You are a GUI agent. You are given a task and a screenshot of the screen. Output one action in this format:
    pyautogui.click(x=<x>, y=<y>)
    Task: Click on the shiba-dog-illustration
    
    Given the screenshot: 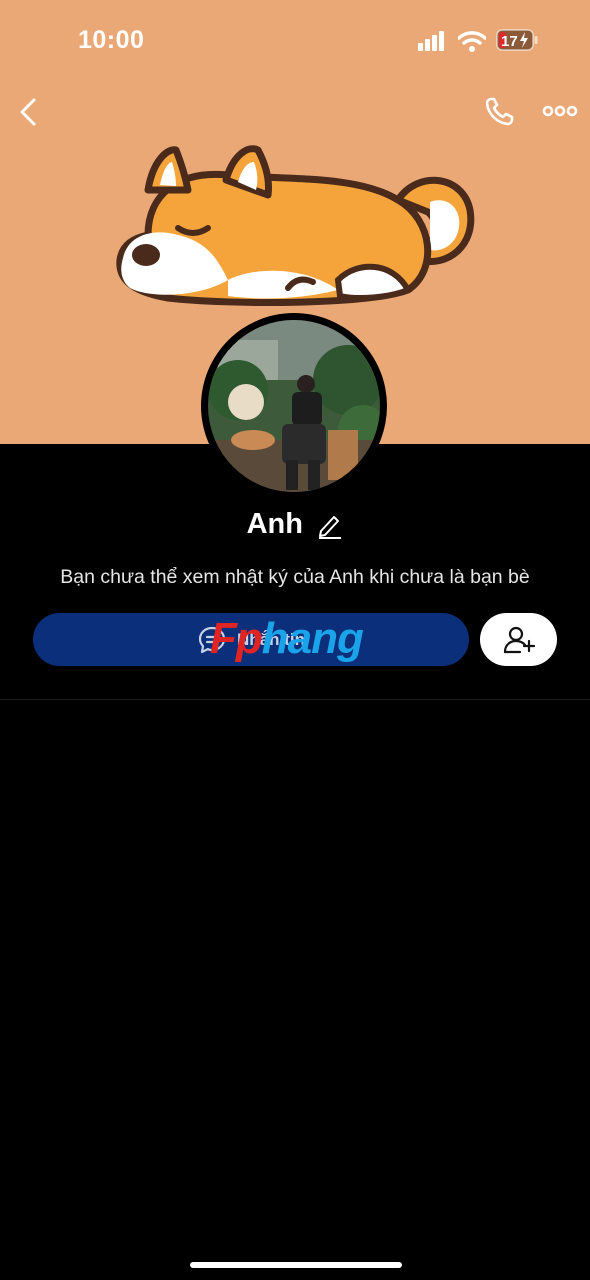 What is the action you would take?
    pyautogui.click(x=295, y=225)
    